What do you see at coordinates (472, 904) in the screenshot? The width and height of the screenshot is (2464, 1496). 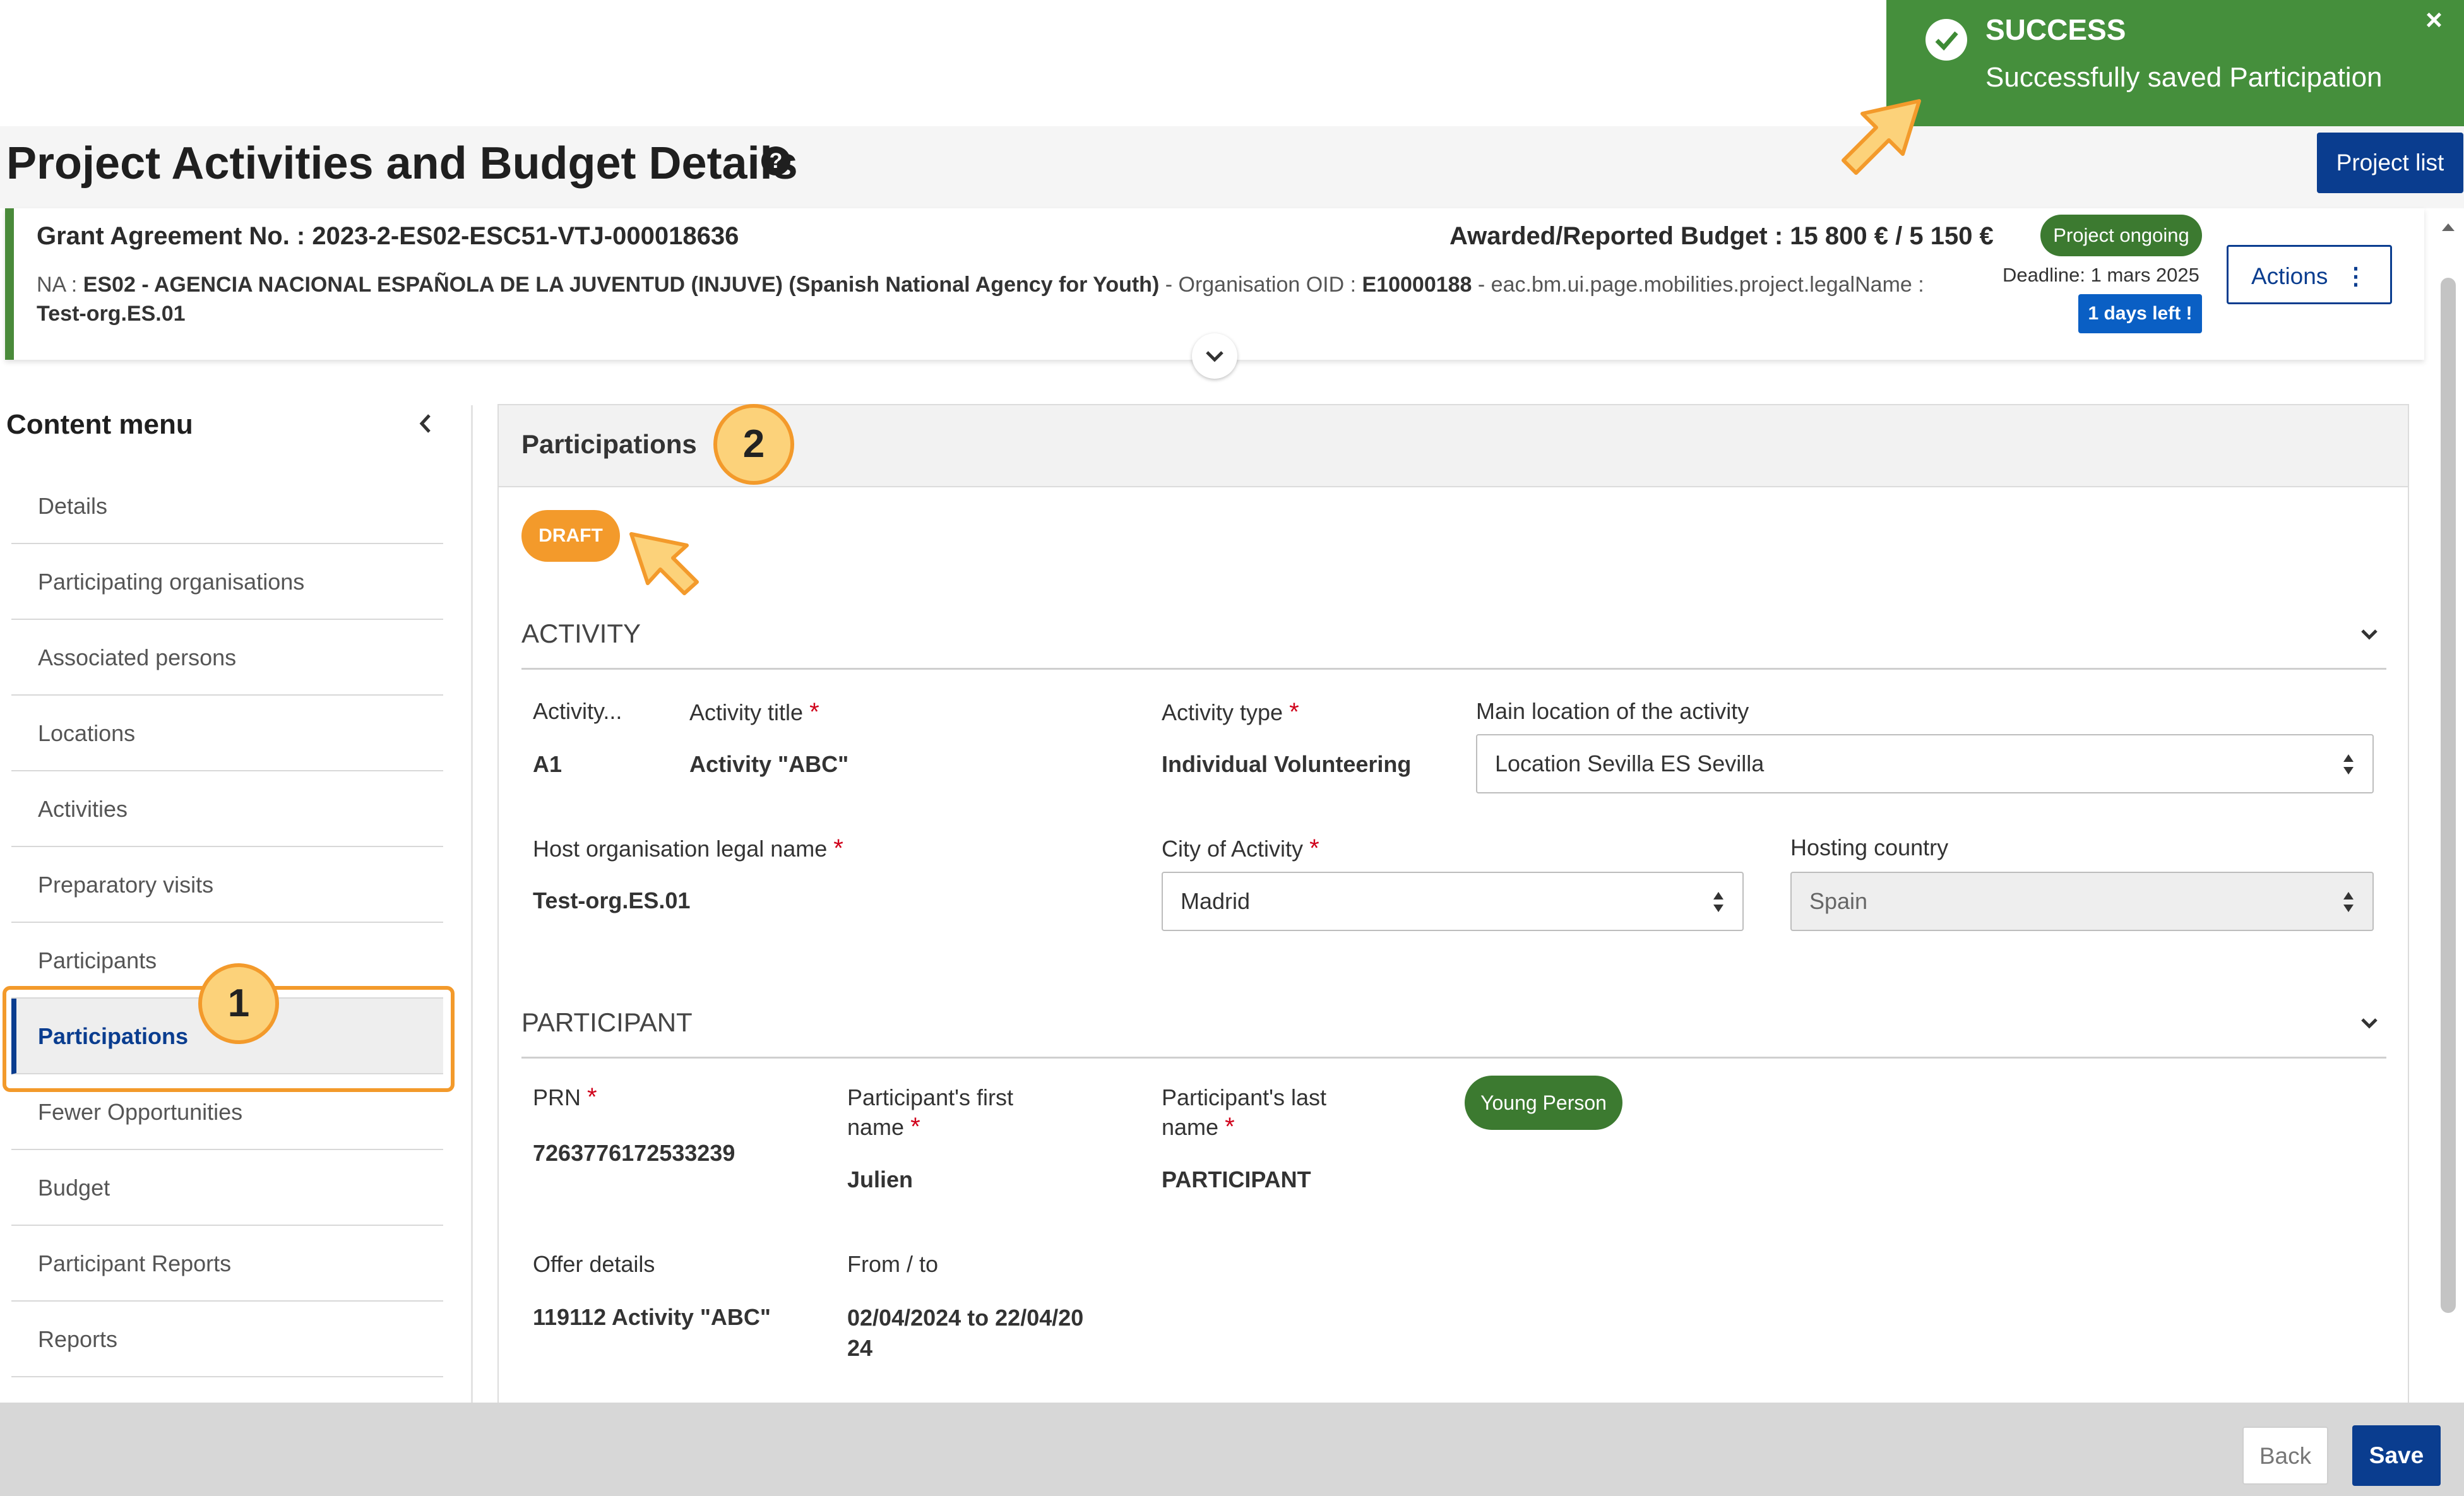 I see `sidebar-divider` at bounding box center [472, 904].